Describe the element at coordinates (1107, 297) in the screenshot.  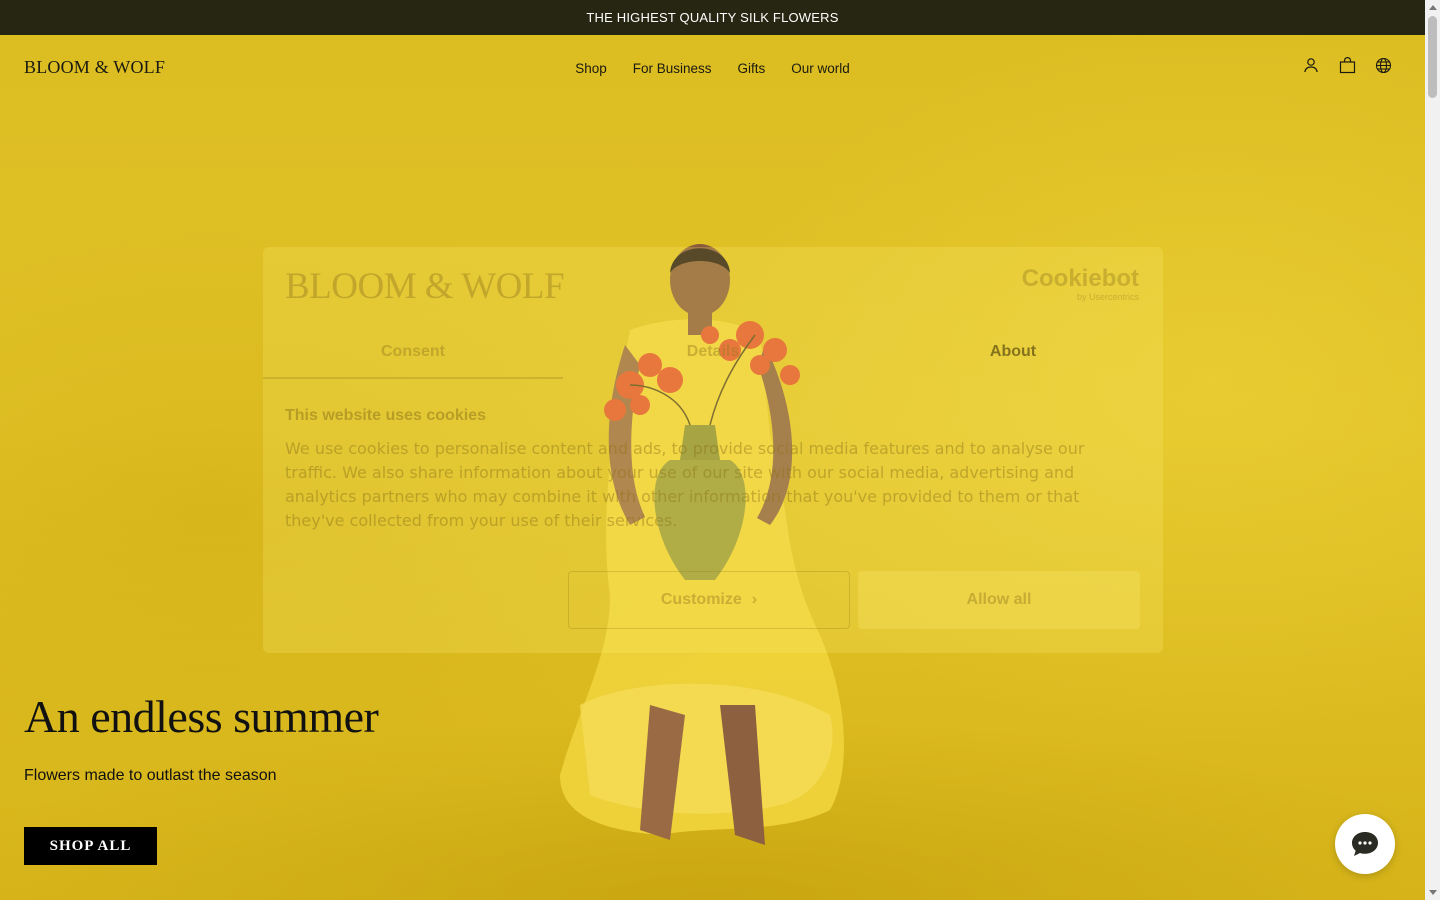
I see `cookiebot-subtitle: by Usercentrics` at that location.